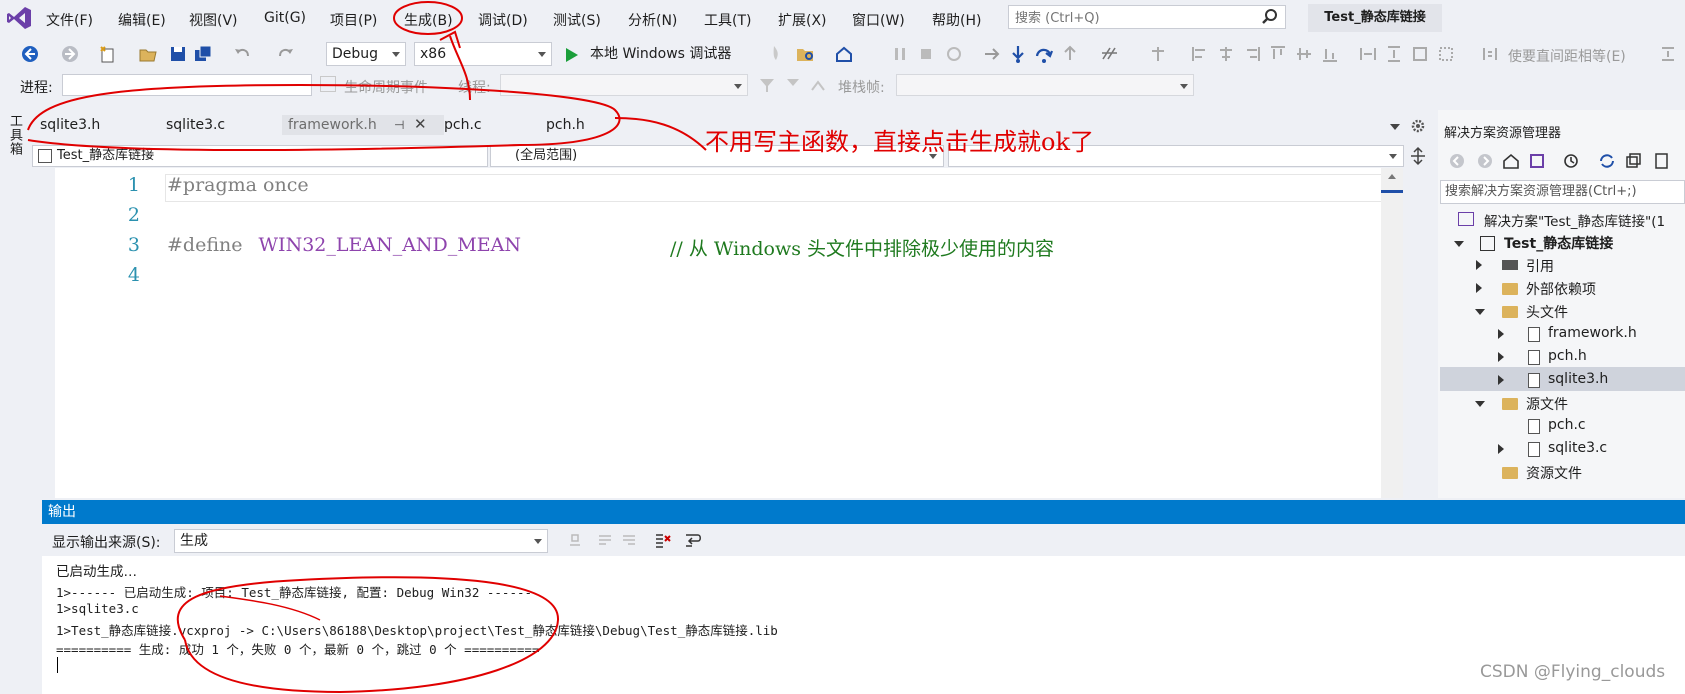 This screenshot has height=694, width=1685. What do you see at coordinates (878, 20) in the screenshot?
I see `menu-window: 窗口(W)` at bounding box center [878, 20].